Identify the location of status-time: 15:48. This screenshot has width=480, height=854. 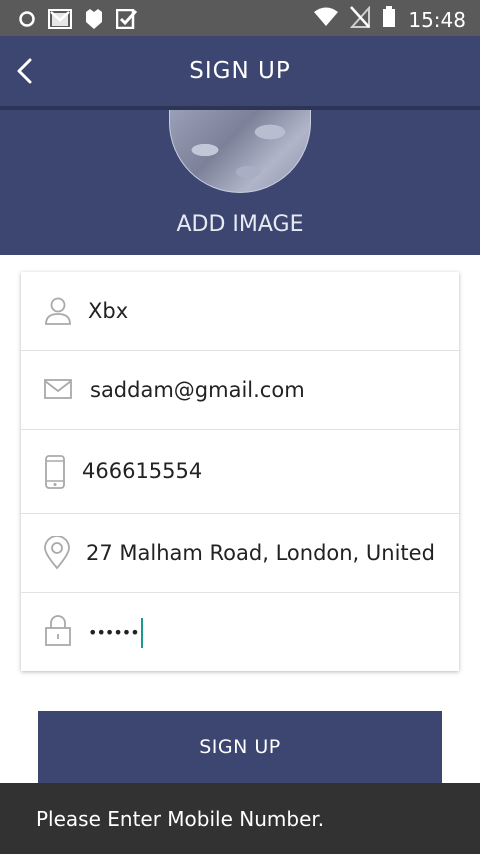
(437, 19).